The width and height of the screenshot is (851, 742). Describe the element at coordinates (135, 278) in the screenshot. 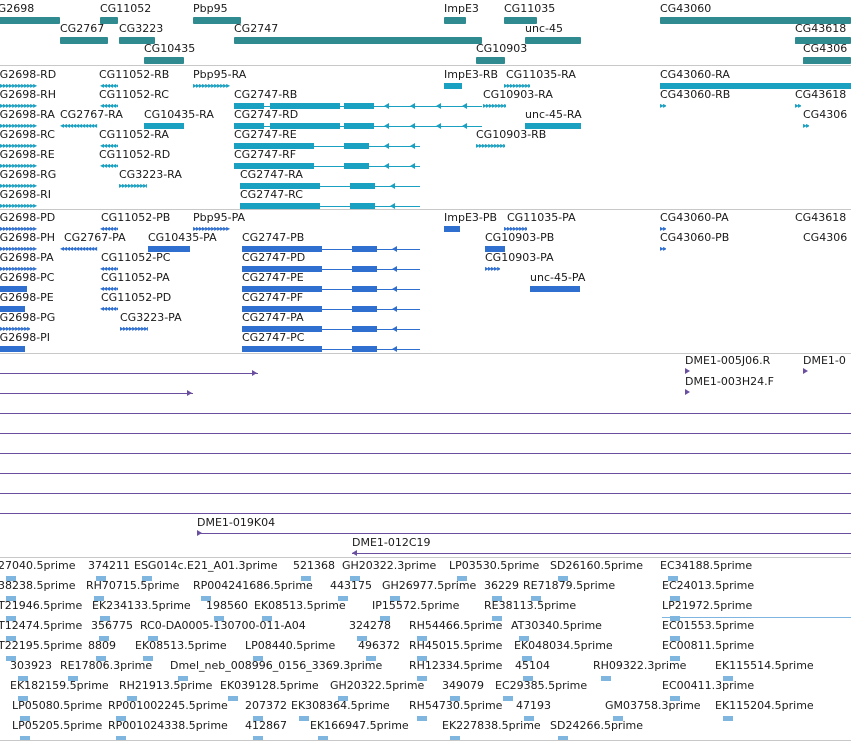

I see `protein-label: CG11052-PA` at that location.